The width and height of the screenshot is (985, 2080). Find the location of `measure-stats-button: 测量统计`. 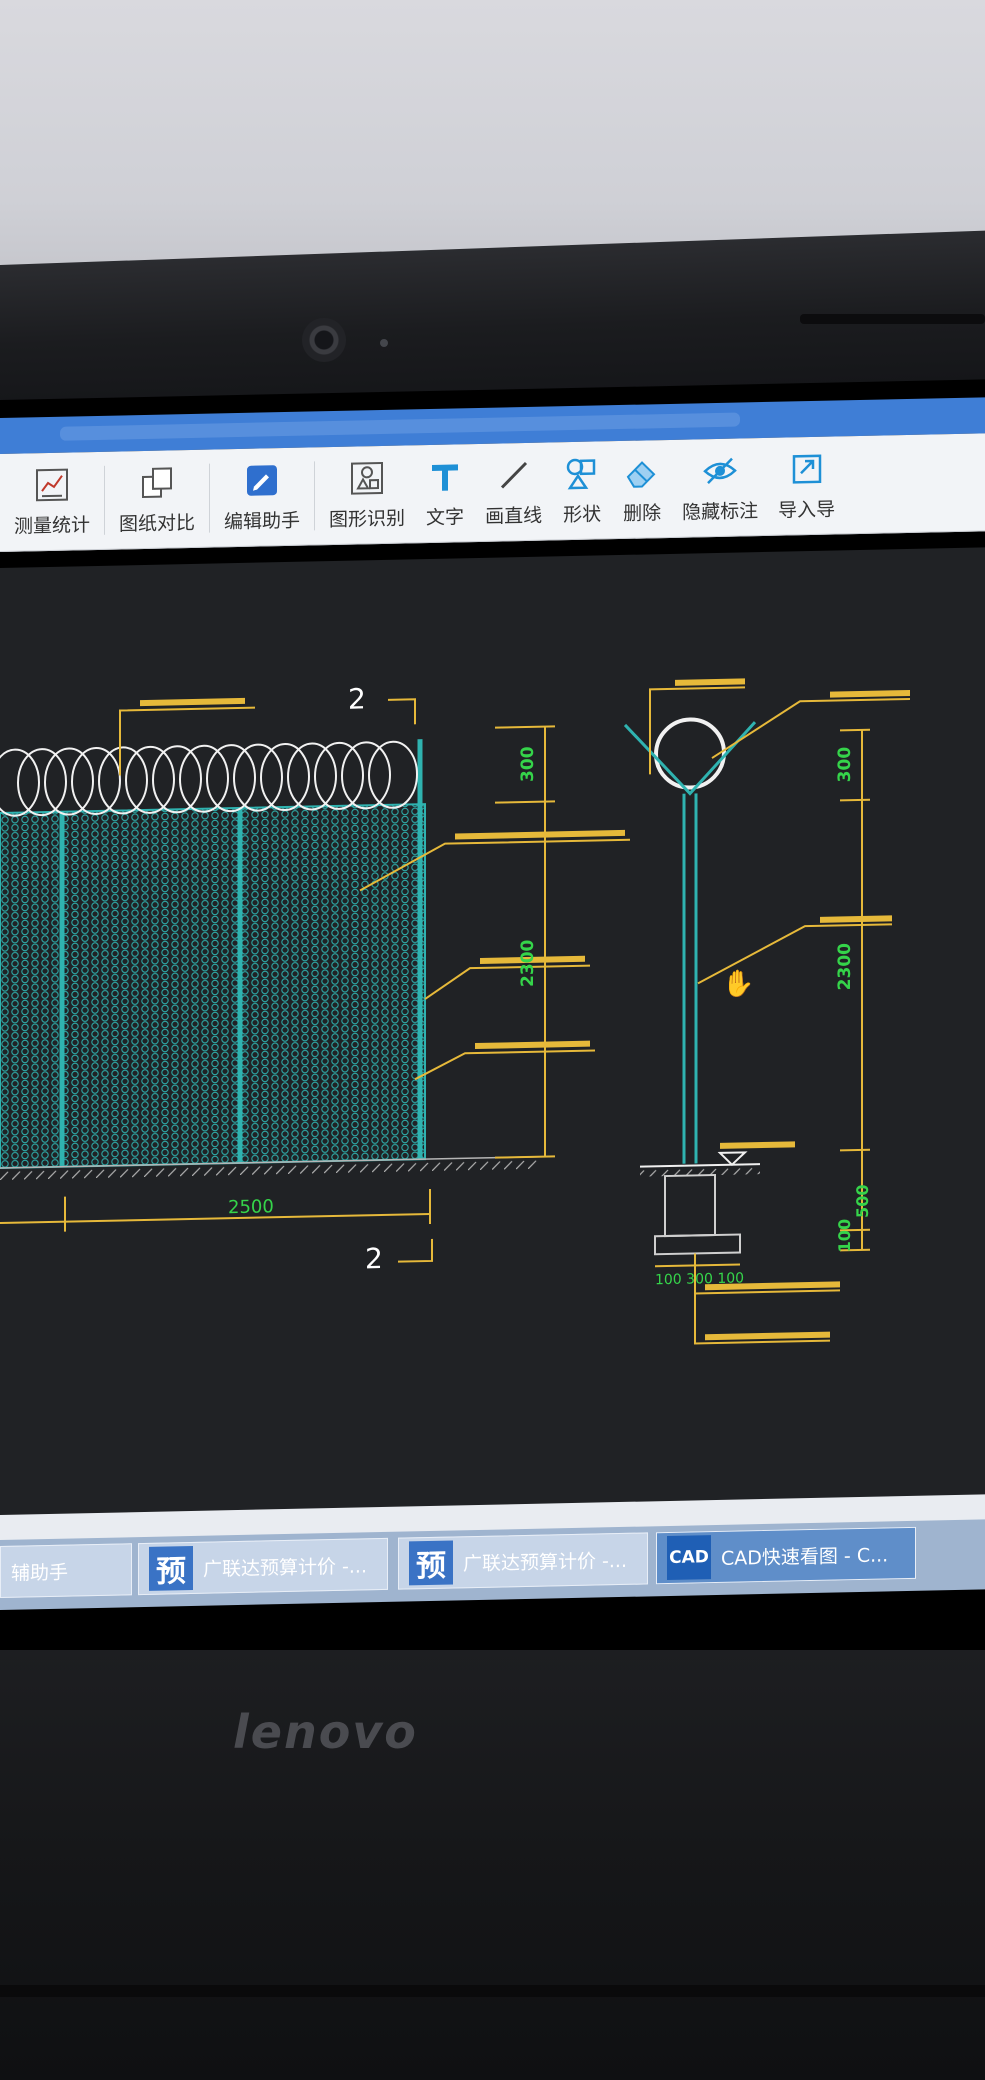

measure-stats-button: 测量统计 is located at coordinates (52, 501).